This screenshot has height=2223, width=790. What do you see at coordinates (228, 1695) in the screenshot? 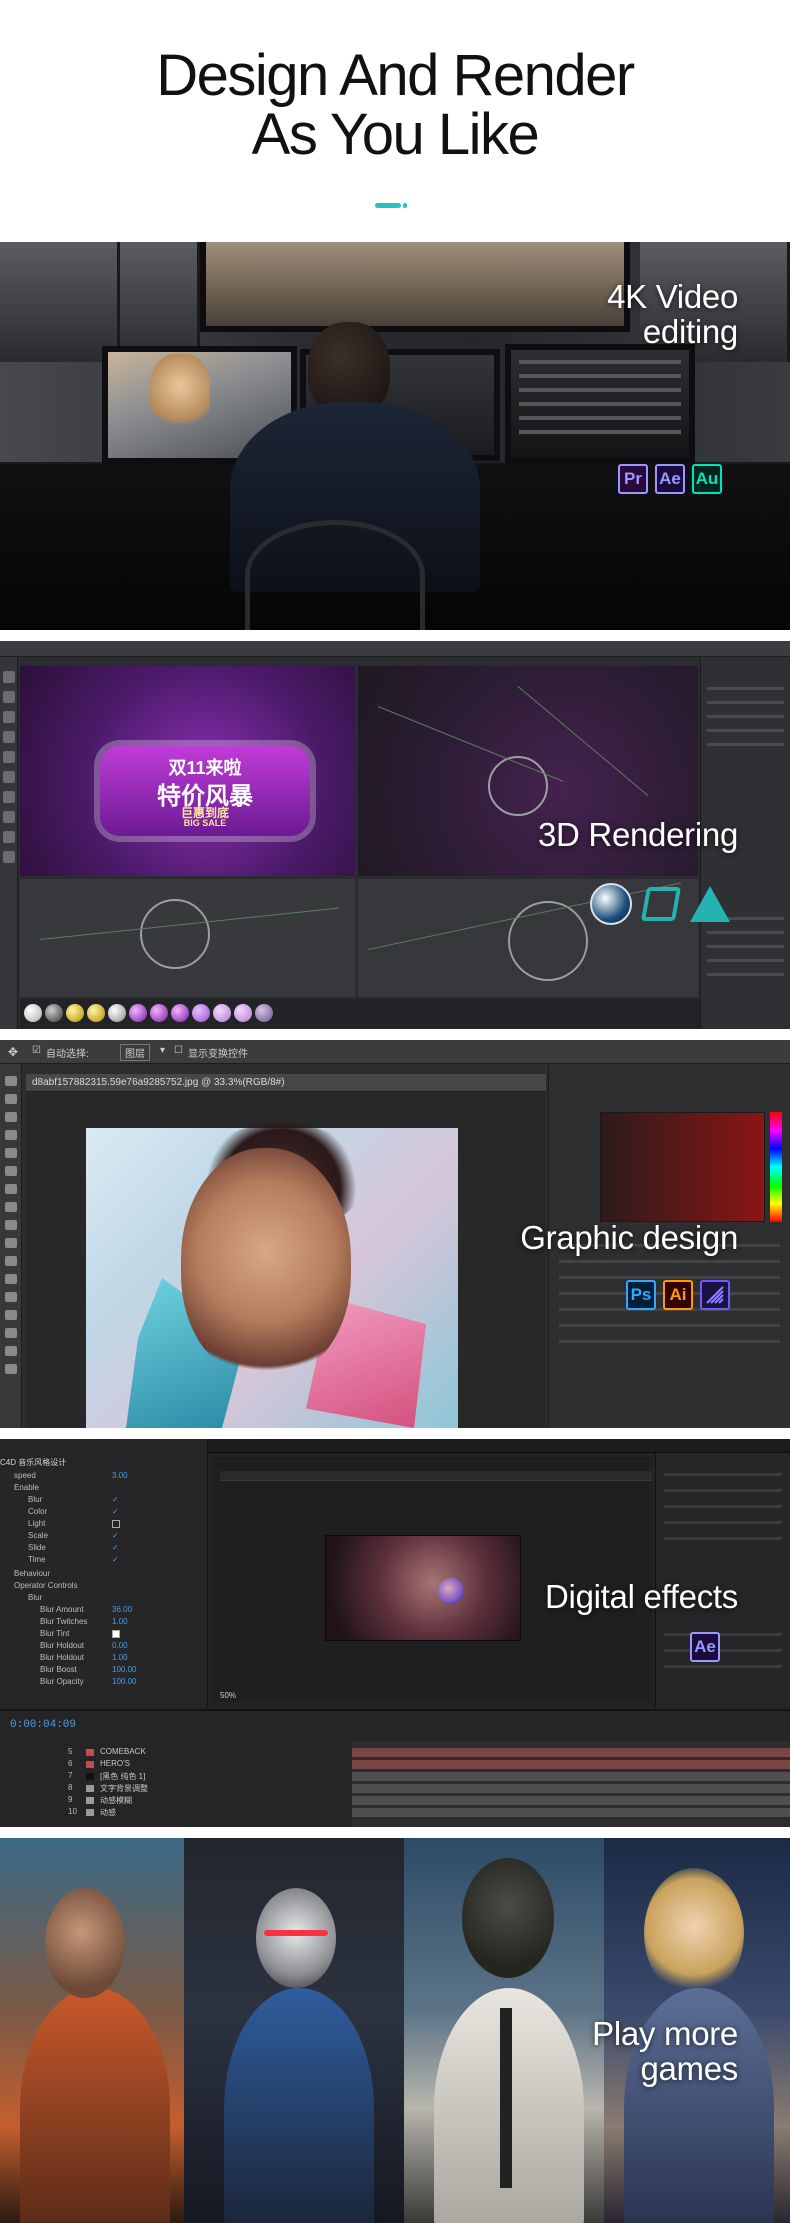
I see `viewer-zoom: 50%` at bounding box center [228, 1695].